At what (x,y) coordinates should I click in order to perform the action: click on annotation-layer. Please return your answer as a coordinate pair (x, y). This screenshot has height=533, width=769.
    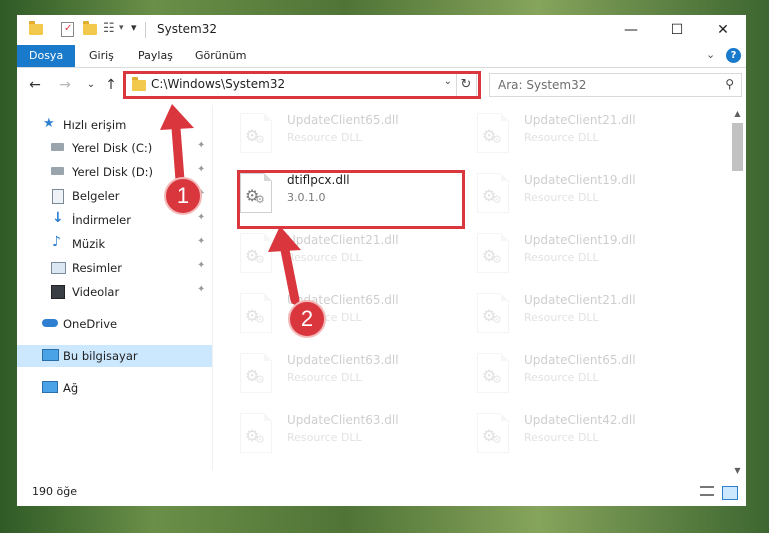
    Looking at the image, I should click on (230, 204).